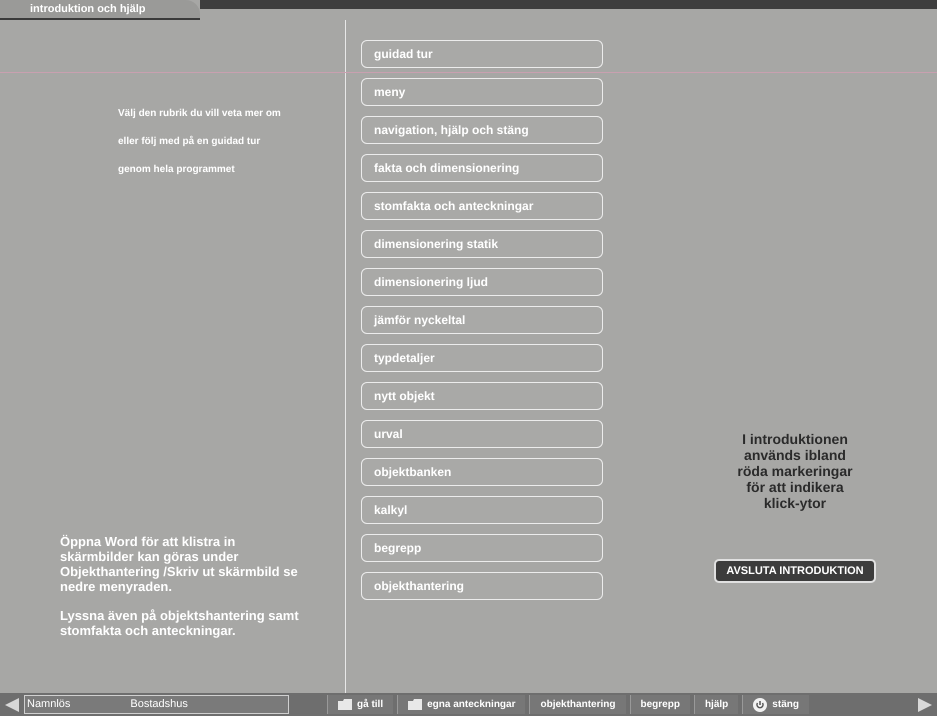 The width and height of the screenshot is (937, 716). Describe the element at coordinates (159, 704) in the screenshot. I see `object-type: Bostadshus` at that location.